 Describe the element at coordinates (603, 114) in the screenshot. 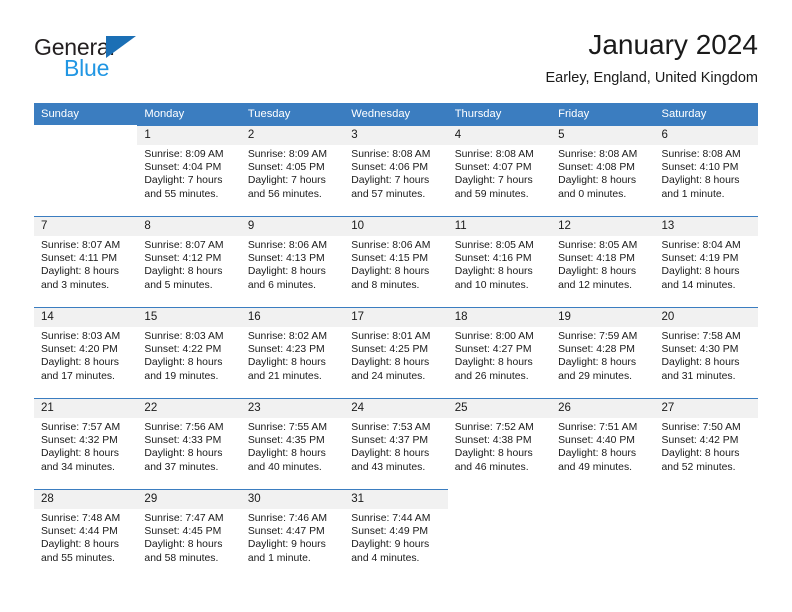

I see `weekday-header-friday: Friday` at that location.